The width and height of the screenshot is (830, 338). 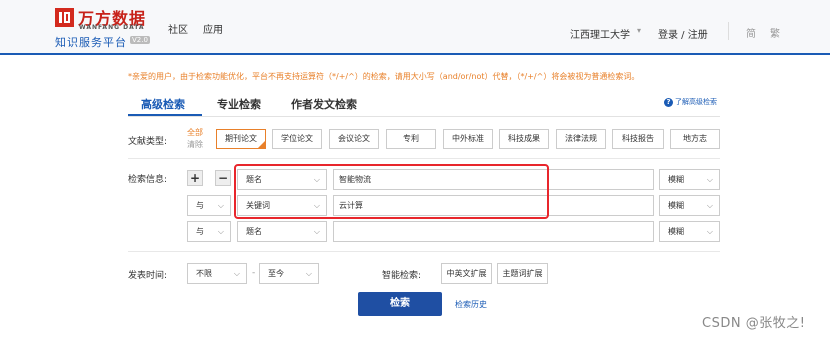 What do you see at coordinates (148, 276) in the screenshot?
I see `publish-time-label: 发表时间:` at bounding box center [148, 276].